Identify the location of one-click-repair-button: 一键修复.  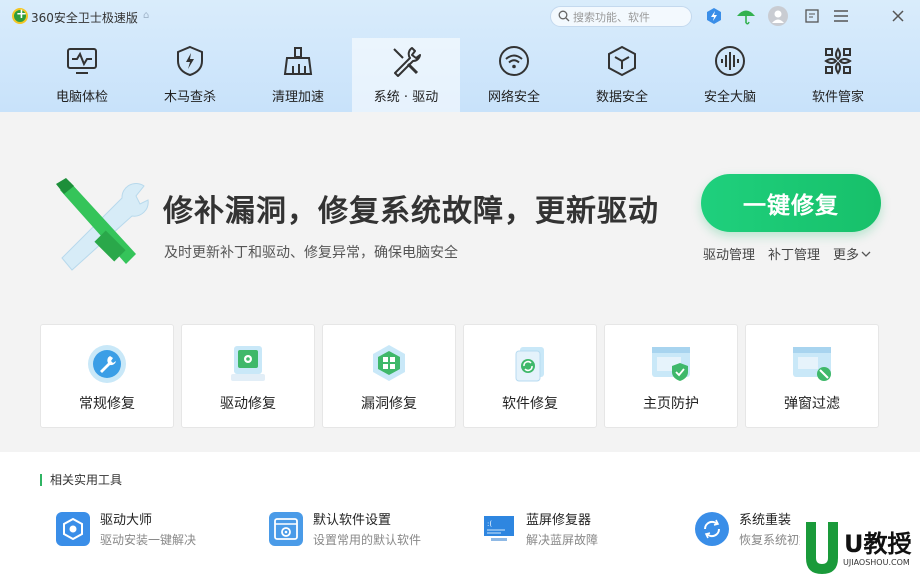
(791, 203).